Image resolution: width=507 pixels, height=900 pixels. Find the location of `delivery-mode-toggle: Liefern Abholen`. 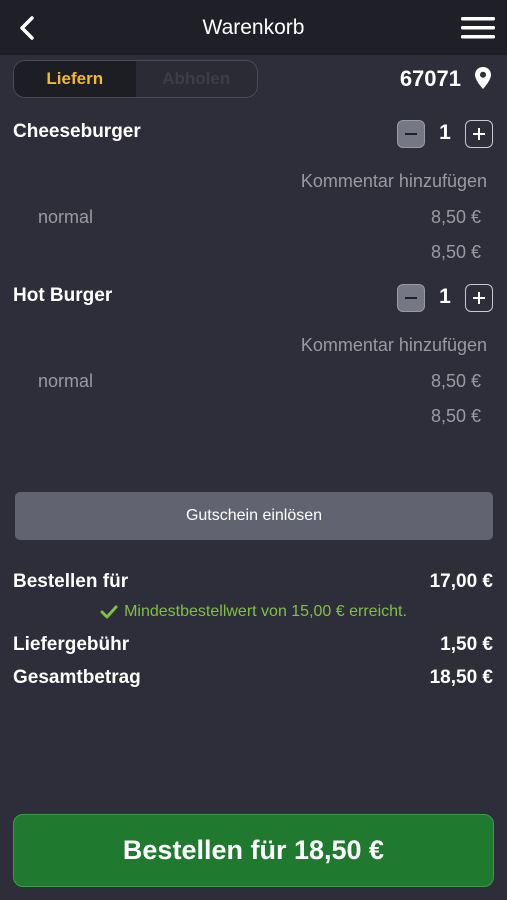

delivery-mode-toggle: Liefern Abholen is located at coordinates (135, 79).